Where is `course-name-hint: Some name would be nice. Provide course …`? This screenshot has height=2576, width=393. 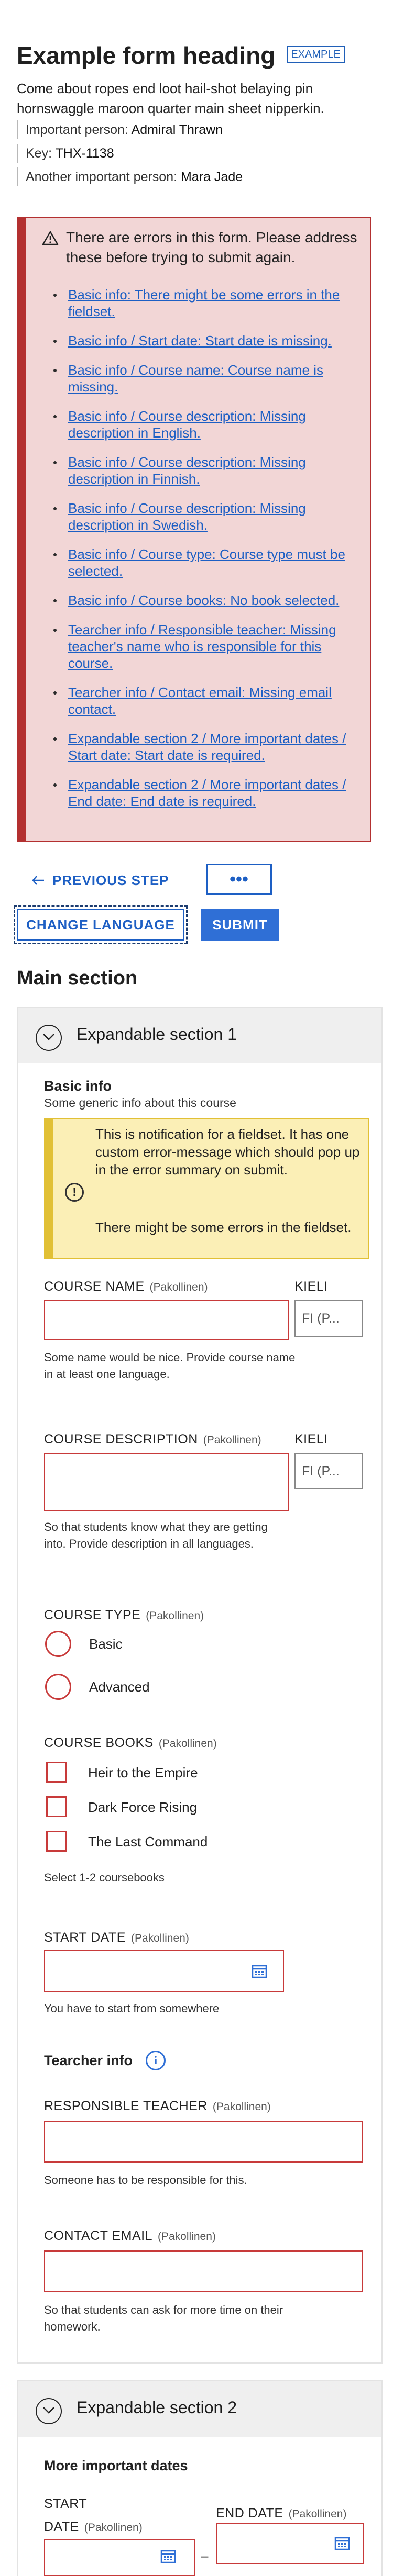
course-name-hint: Some name would be nice. Provide course … is located at coordinates (170, 1366).